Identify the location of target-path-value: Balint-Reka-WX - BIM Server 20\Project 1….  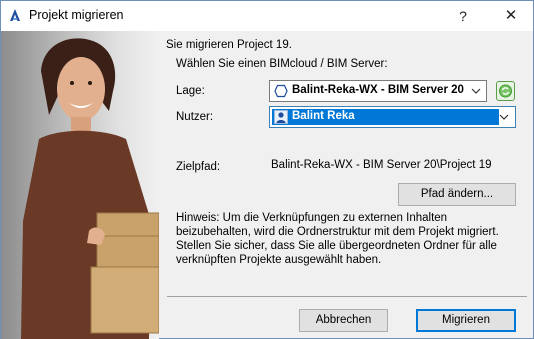
(381, 165).